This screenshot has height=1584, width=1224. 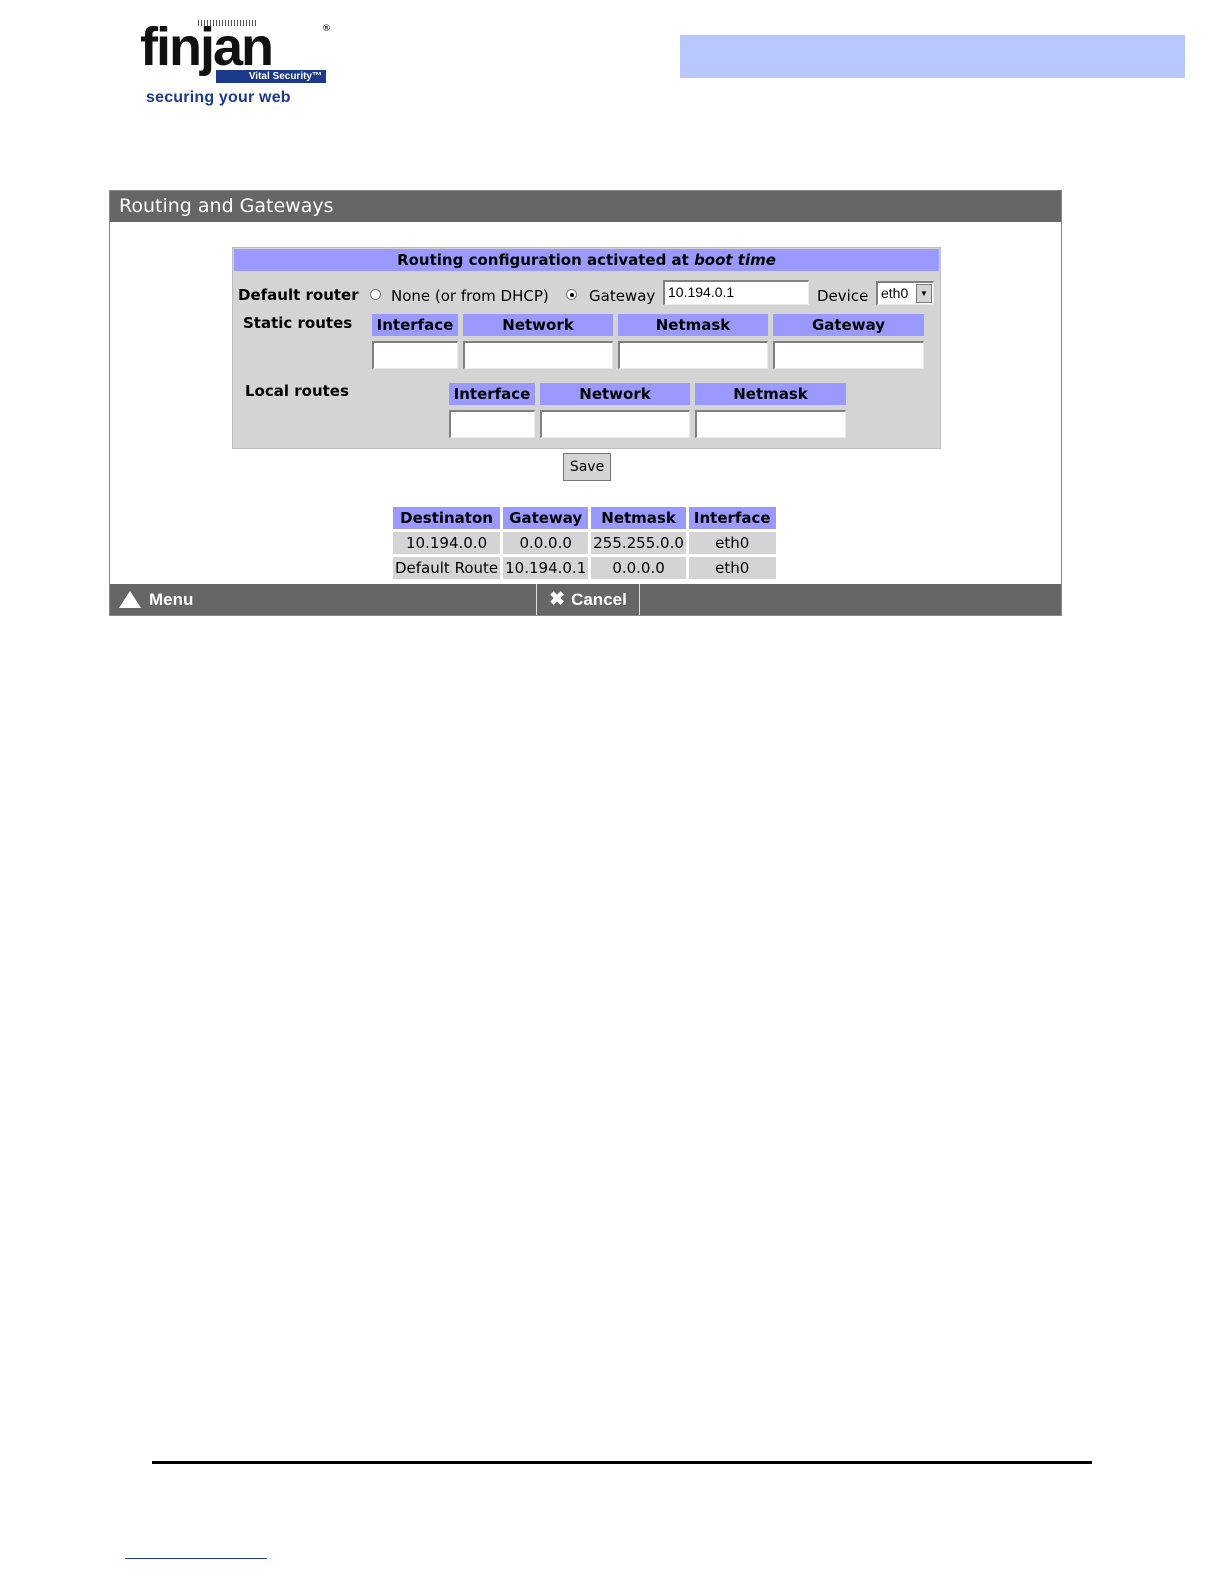 I want to click on radio-none-dhcp, so click(x=375, y=294).